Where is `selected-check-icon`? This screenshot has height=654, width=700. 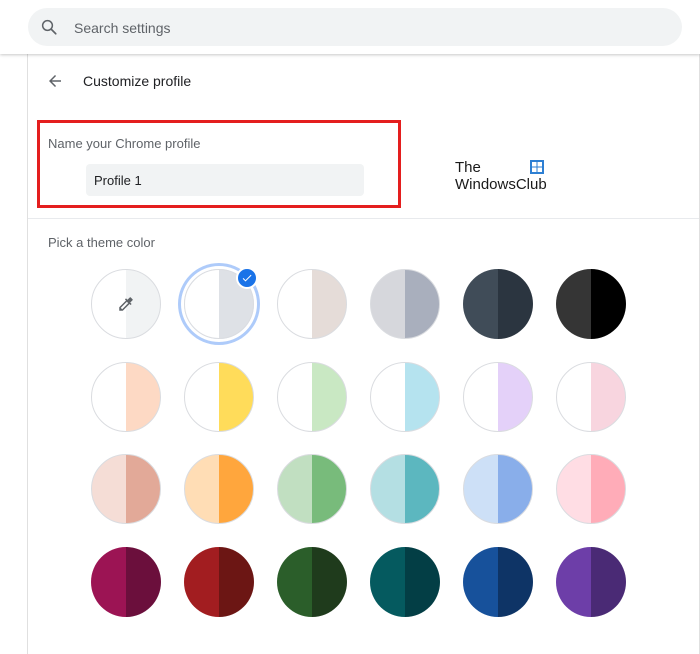 selected-check-icon is located at coordinates (247, 278).